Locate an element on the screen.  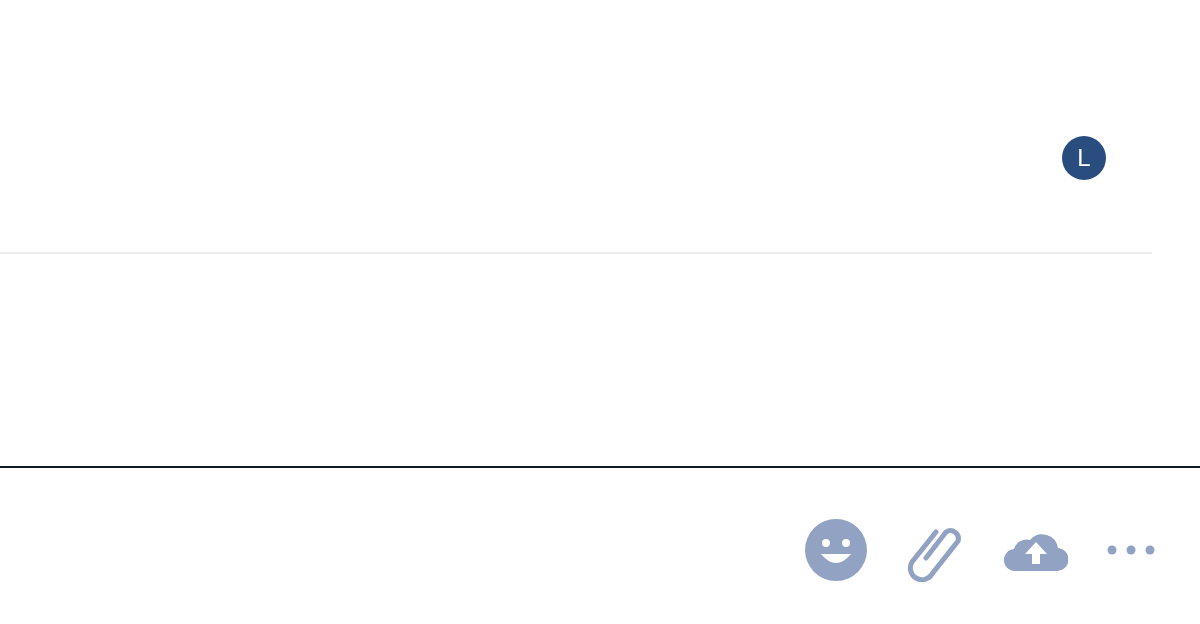
emoji-button is located at coordinates (836, 550).